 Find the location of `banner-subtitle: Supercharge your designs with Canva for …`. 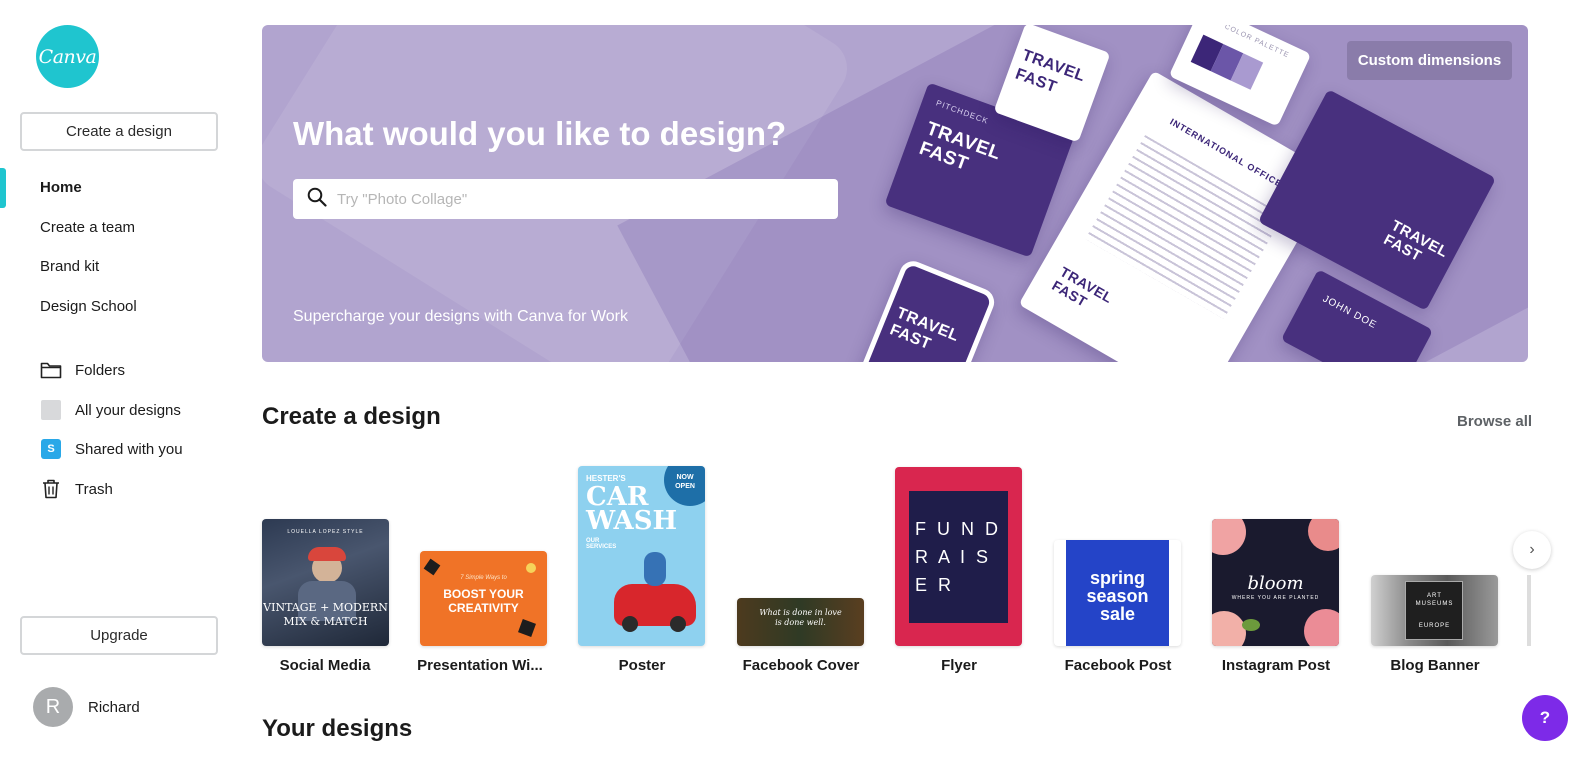

banner-subtitle: Supercharge your designs with Canva for … is located at coordinates (460, 317).